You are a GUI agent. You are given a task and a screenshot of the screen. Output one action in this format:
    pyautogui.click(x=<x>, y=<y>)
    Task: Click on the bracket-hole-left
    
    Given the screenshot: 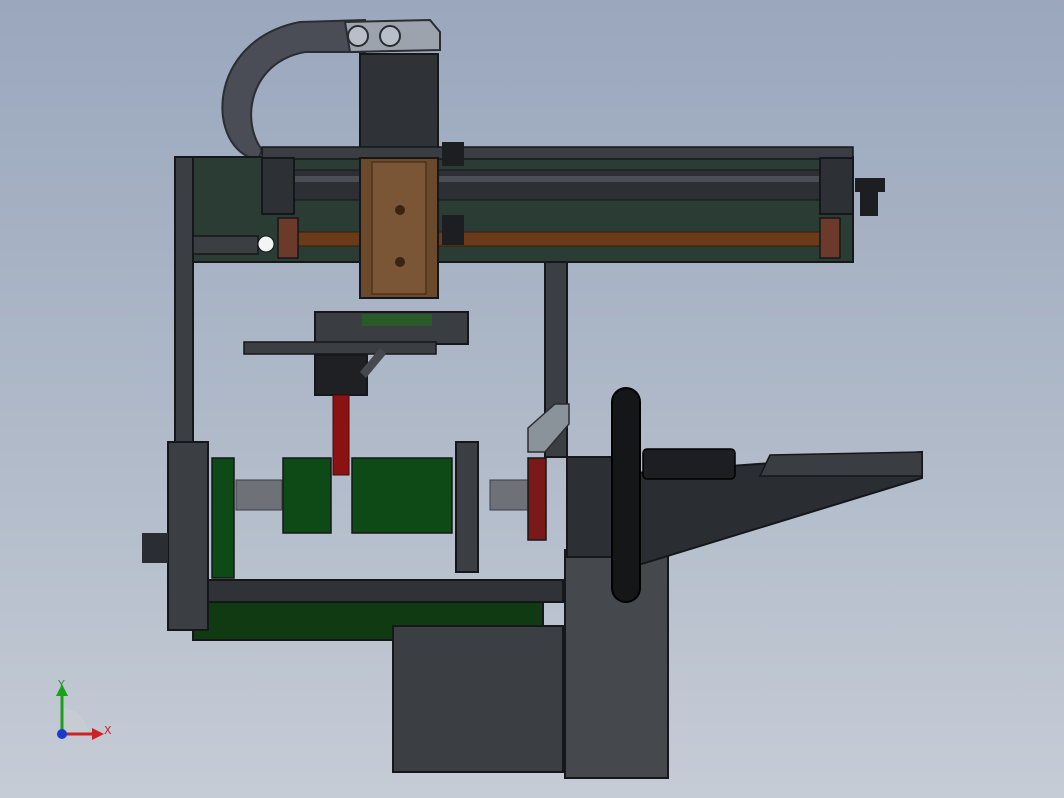 What is the action you would take?
    pyautogui.click(x=358, y=36)
    